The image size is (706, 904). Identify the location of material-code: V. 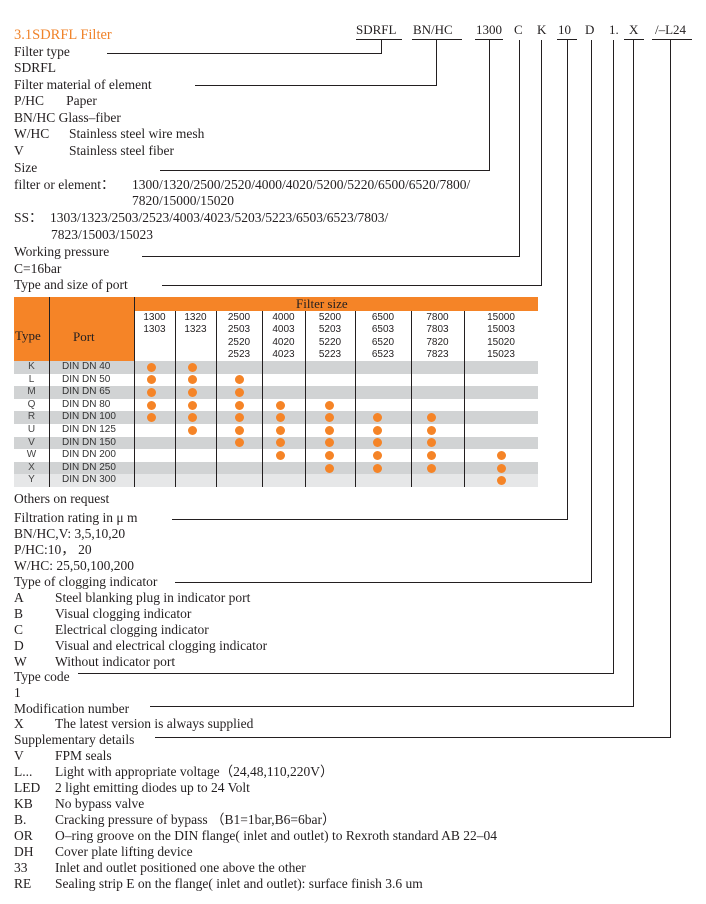
(19, 150).